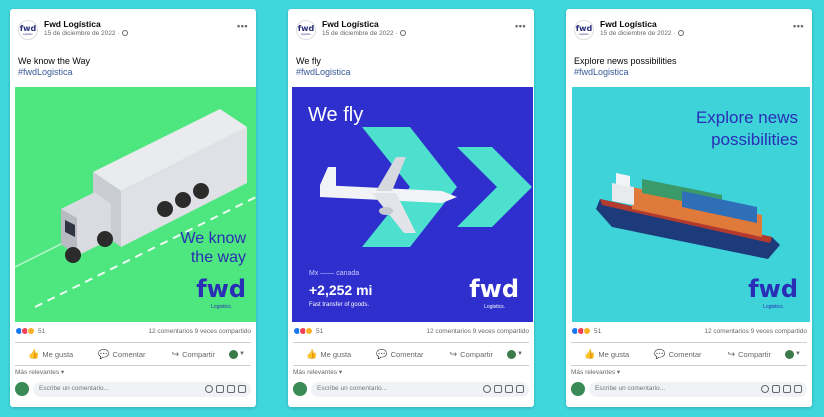  What do you see at coordinates (747, 129) in the screenshot?
I see `image-headline: Explore news possibilities` at bounding box center [747, 129].